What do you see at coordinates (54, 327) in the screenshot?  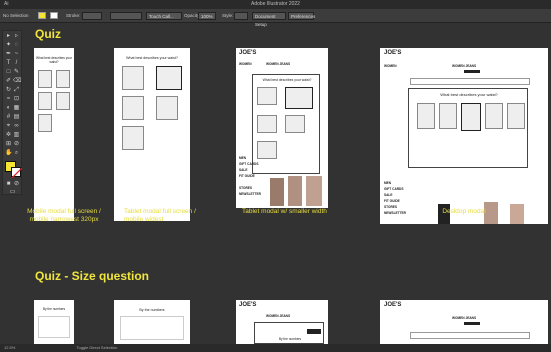 I see `size-table` at bounding box center [54, 327].